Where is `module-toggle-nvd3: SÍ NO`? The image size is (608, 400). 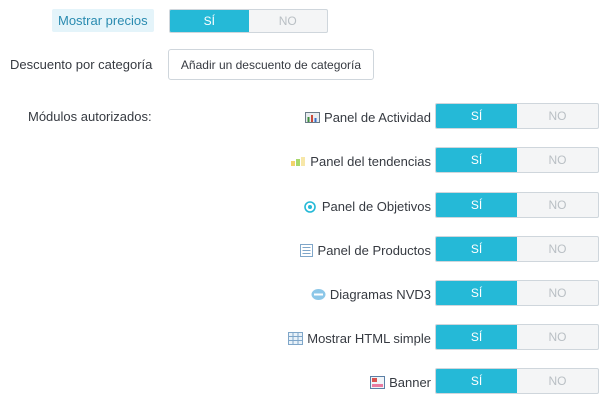
module-toggle-nvd3: SÍ NO is located at coordinates (517, 293).